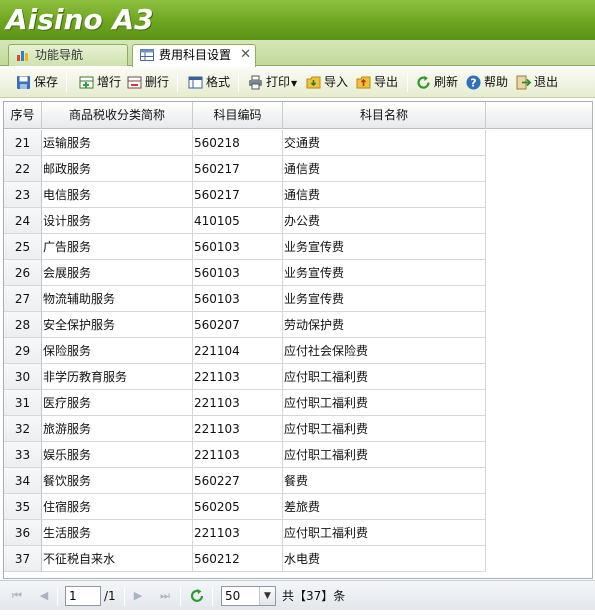  What do you see at coordinates (37, 82) in the screenshot?
I see `save-button: 保存` at bounding box center [37, 82].